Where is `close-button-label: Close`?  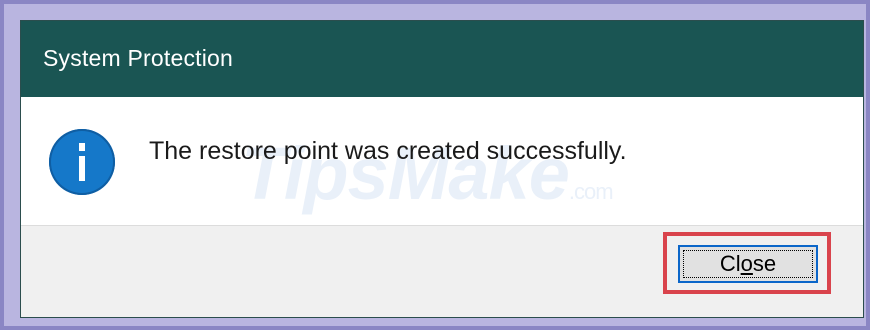
close-button-label: Close is located at coordinates (748, 263).